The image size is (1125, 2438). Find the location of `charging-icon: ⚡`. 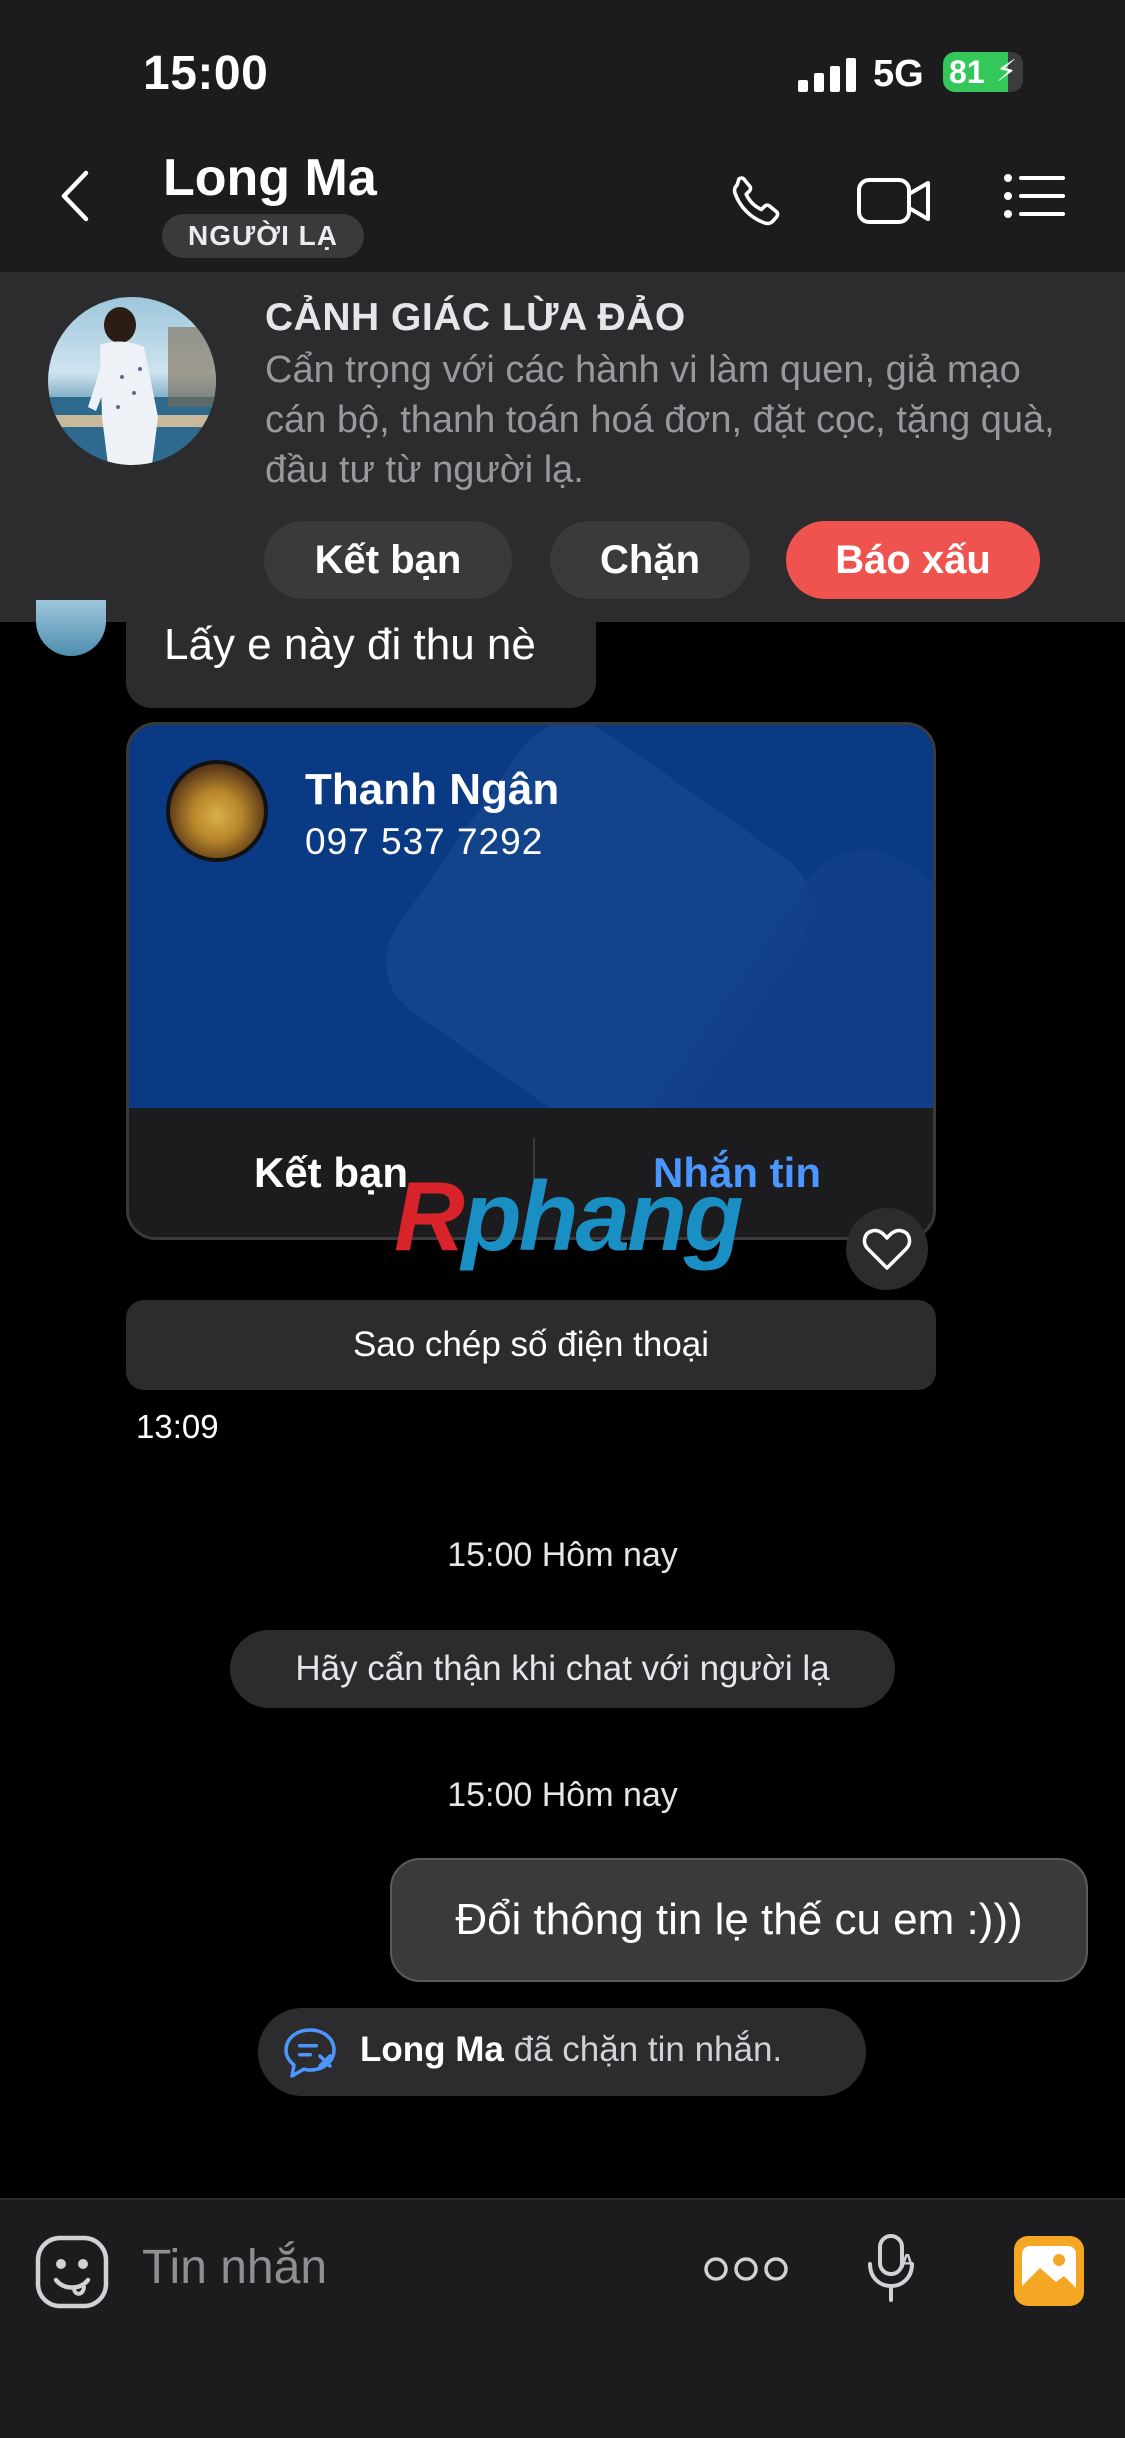

charging-icon: ⚡ is located at coordinates (1006, 71).